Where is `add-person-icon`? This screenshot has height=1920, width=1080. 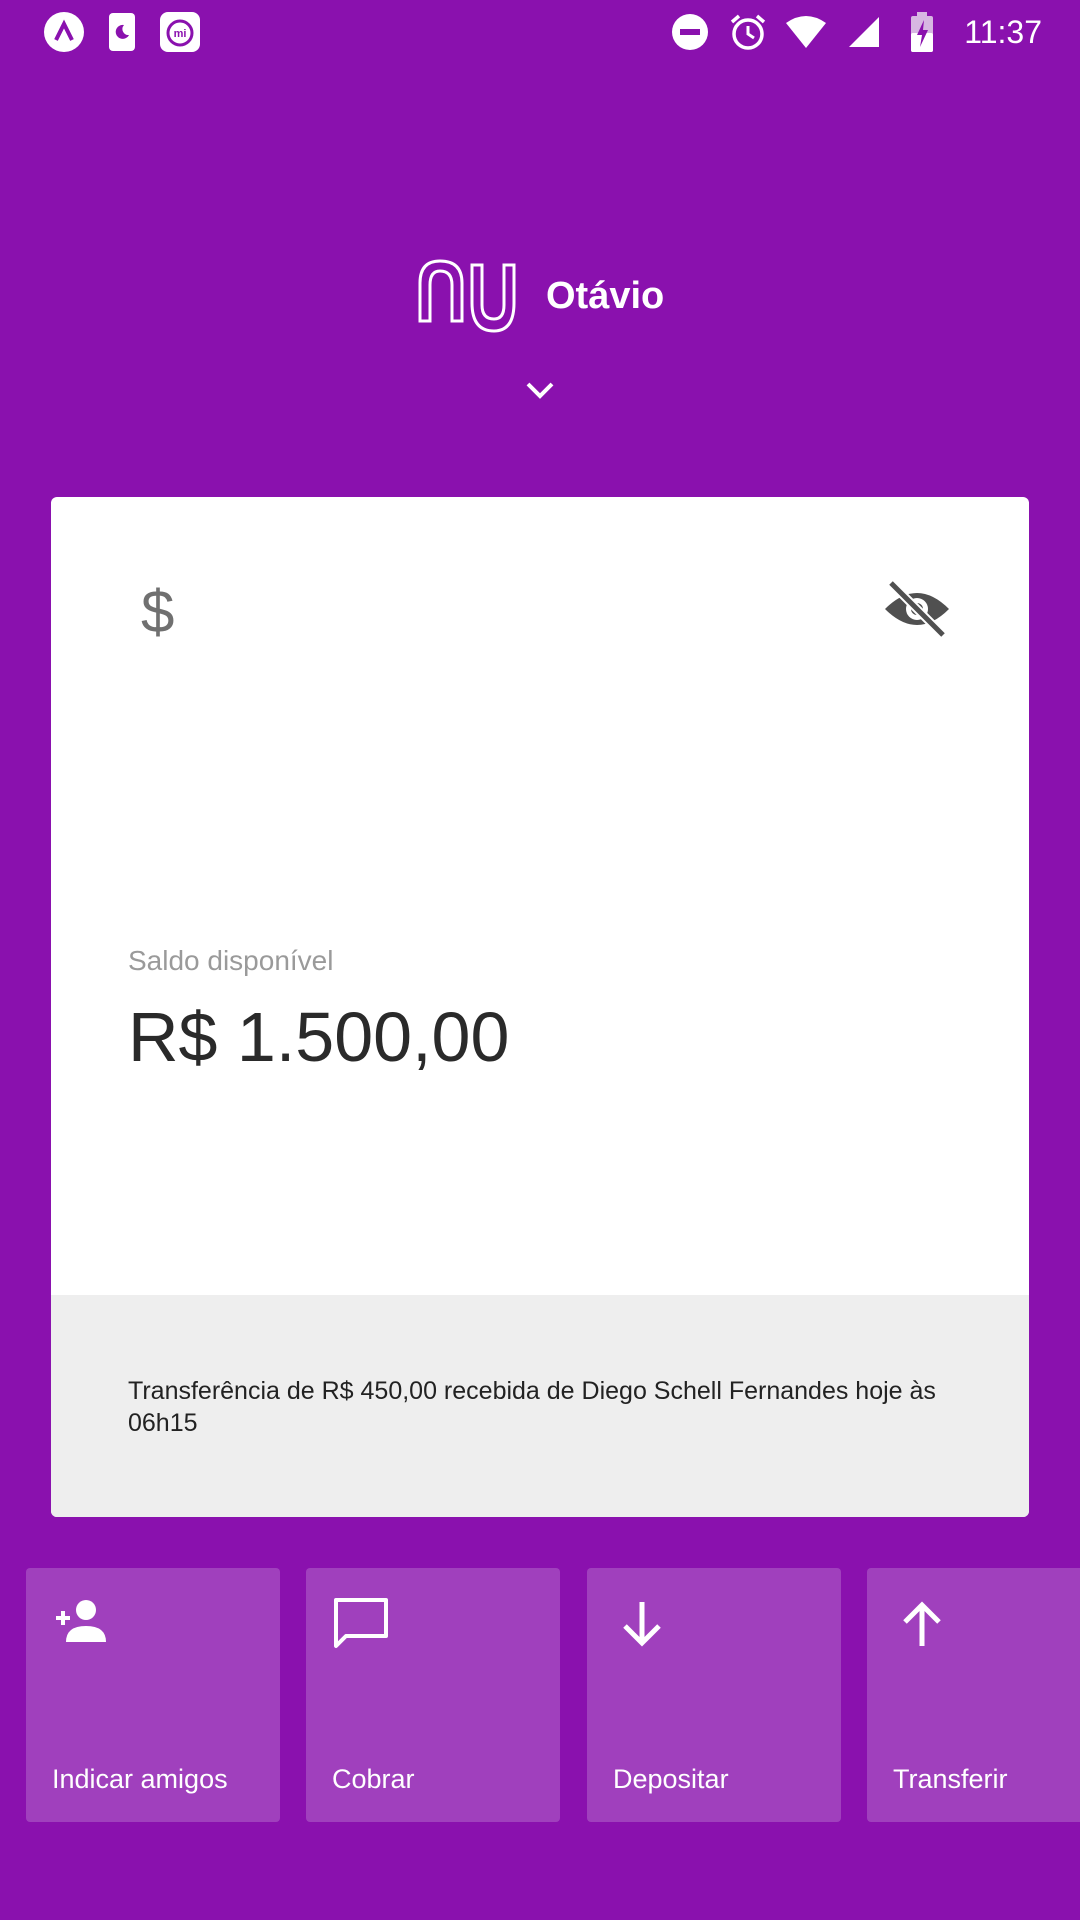
add-person-icon is located at coordinates (81, 1624).